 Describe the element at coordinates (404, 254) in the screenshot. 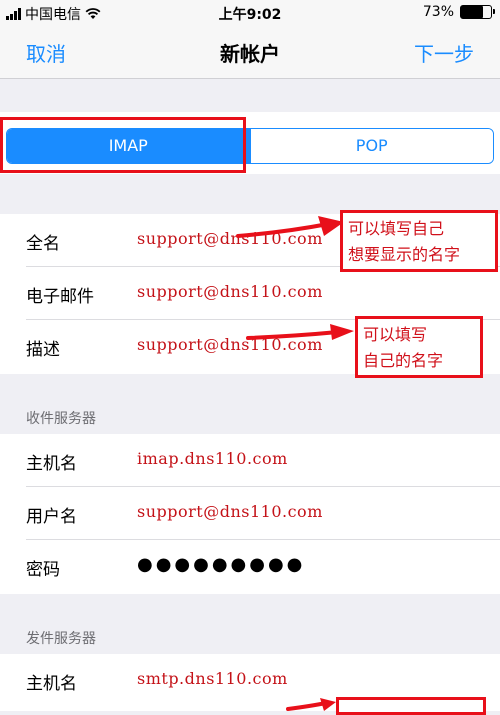

I see `annotation-line: 想要显示的名字` at that location.